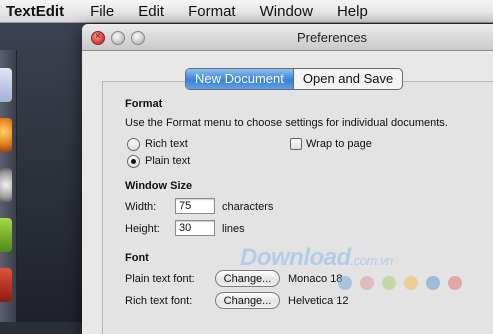  I want to click on plain-font-value: Monaco 18, so click(315, 279).